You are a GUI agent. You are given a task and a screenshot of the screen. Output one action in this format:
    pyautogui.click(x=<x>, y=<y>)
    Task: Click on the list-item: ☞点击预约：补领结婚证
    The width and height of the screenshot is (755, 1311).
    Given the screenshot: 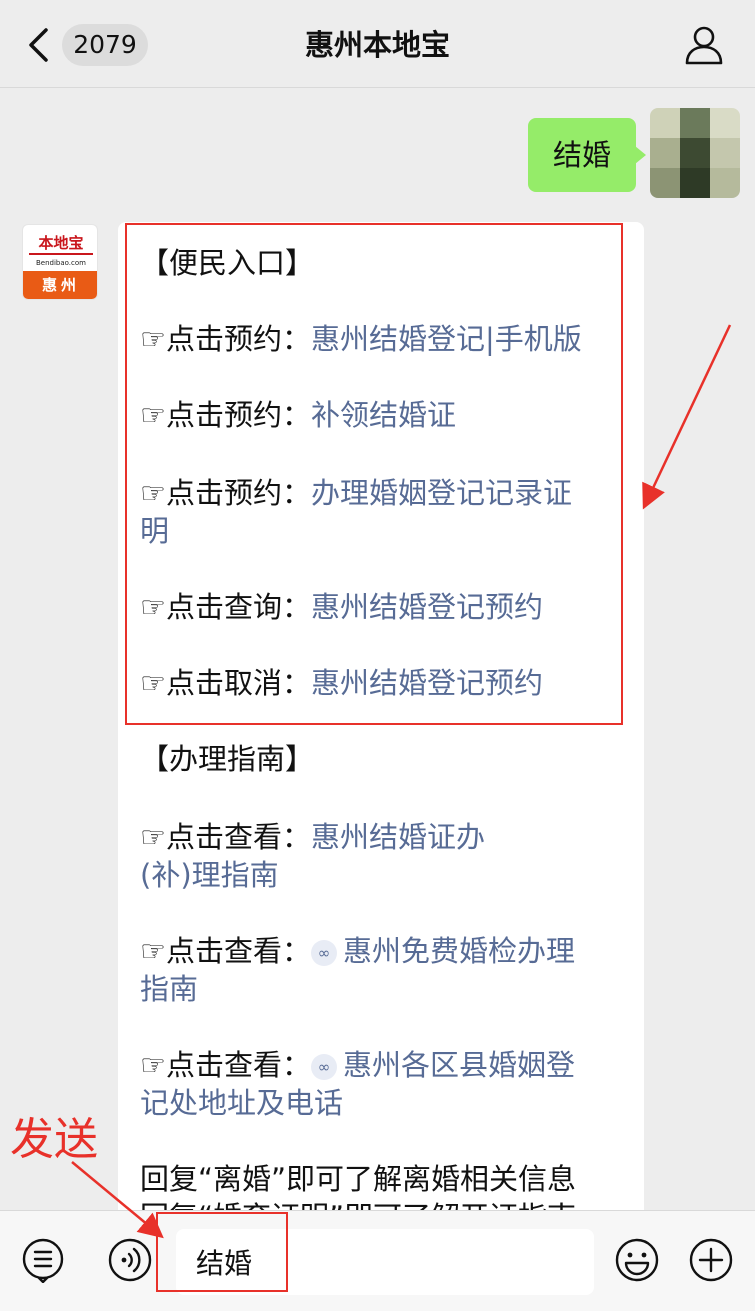 What is the action you would take?
    pyautogui.click(x=298, y=415)
    